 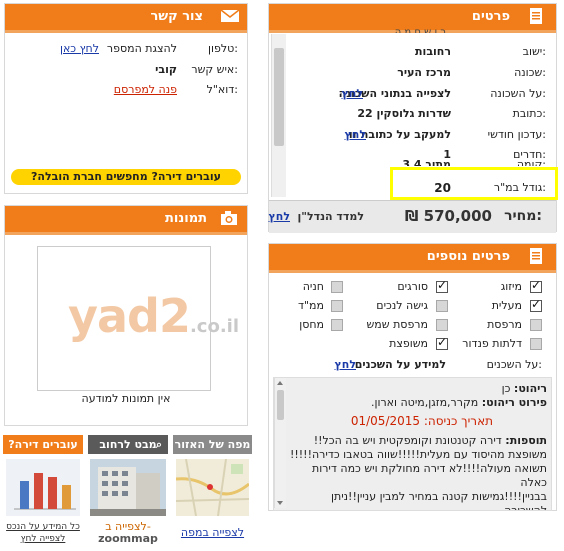 What do you see at coordinates (458, 421) in the screenshot?
I see `entry-date-label: תאריך כניסה:` at bounding box center [458, 421].